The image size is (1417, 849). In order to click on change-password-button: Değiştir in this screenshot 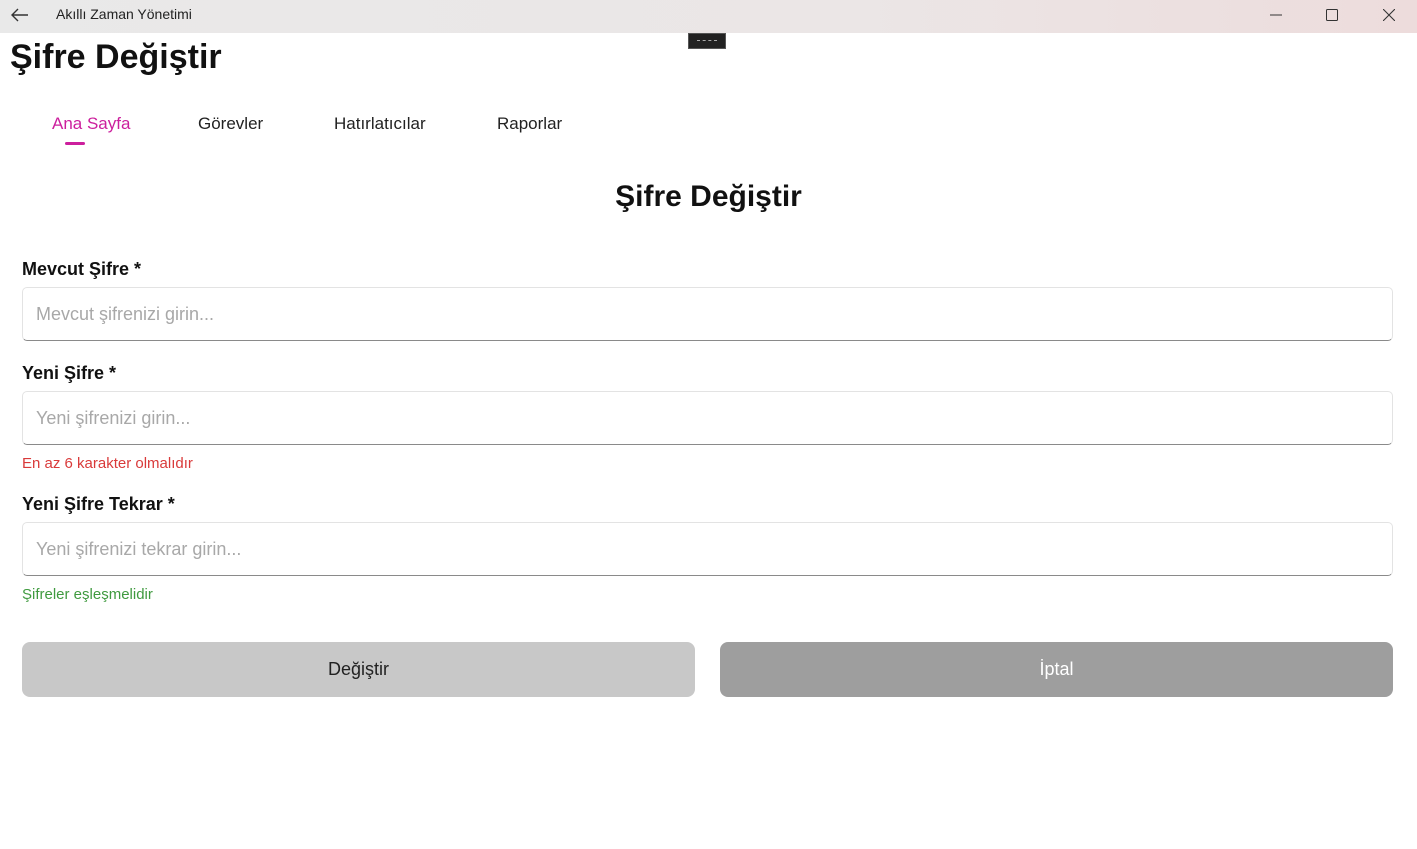, I will do `click(358, 669)`.